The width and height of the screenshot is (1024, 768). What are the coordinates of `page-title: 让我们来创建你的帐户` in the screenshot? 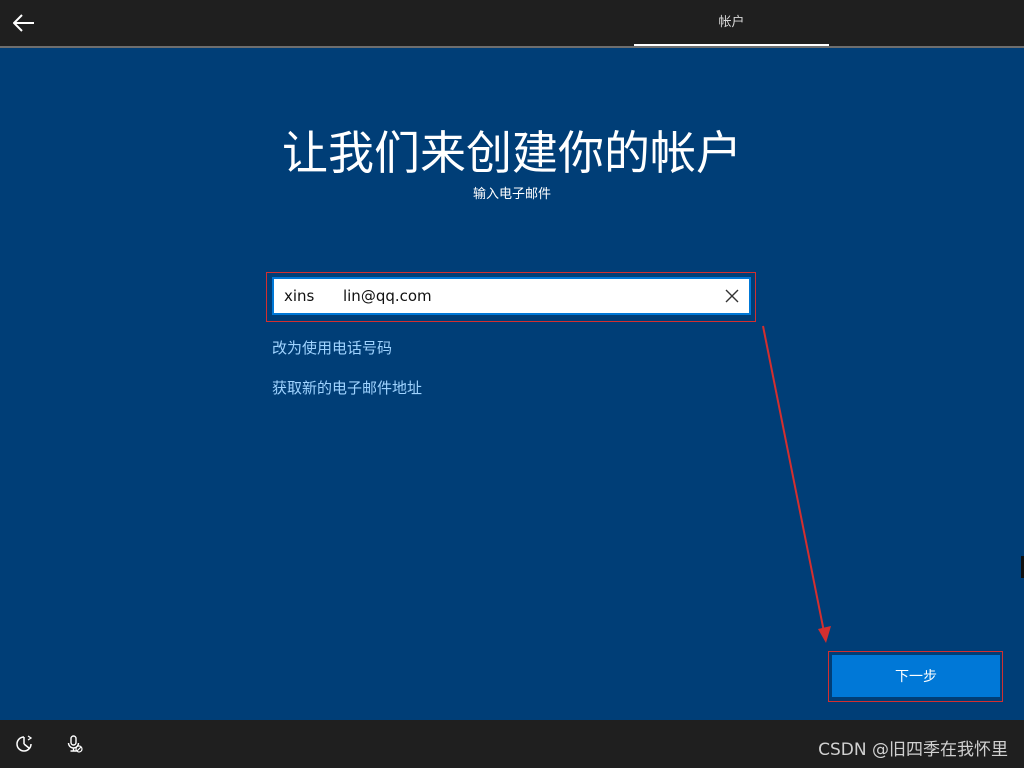 It's located at (512, 153).